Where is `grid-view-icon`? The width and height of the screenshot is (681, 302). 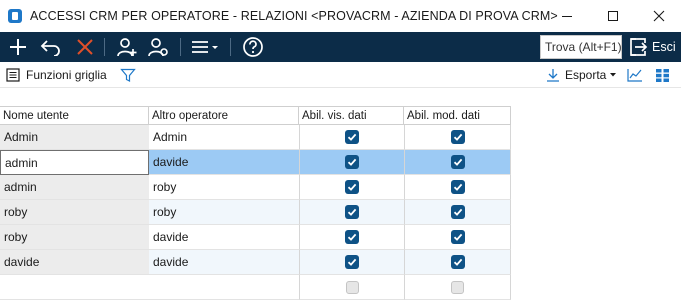 grid-view-icon is located at coordinates (662, 75).